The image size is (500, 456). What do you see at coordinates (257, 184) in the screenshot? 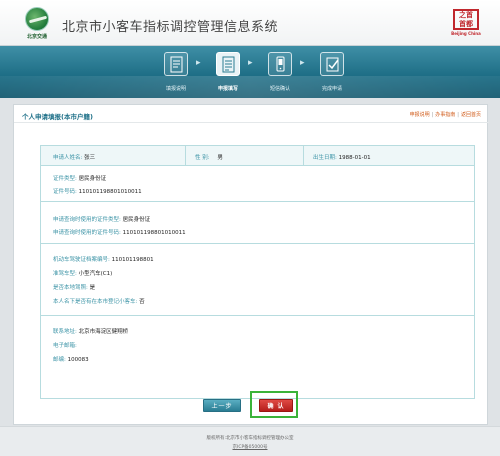
I see `id-section: 证件类型: 居民身份证 证件号码: 110101198801010011` at bounding box center [257, 184].